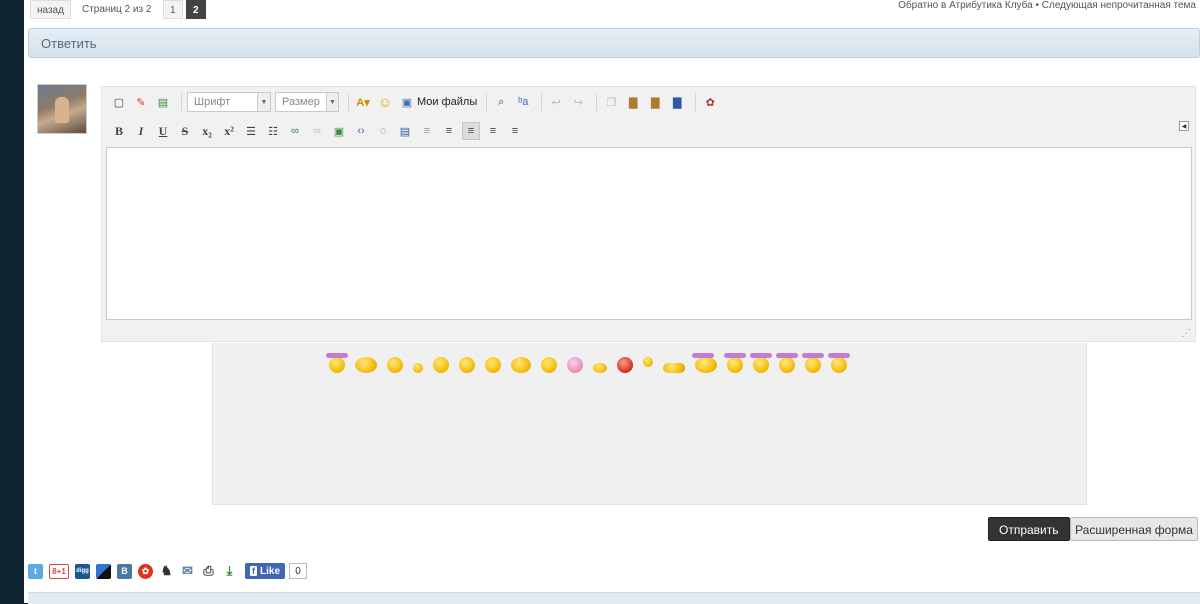  What do you see at coordinates (82, 571) in the screenshot?
I see `digg-icon: digg` at bounding box center [82, 571].